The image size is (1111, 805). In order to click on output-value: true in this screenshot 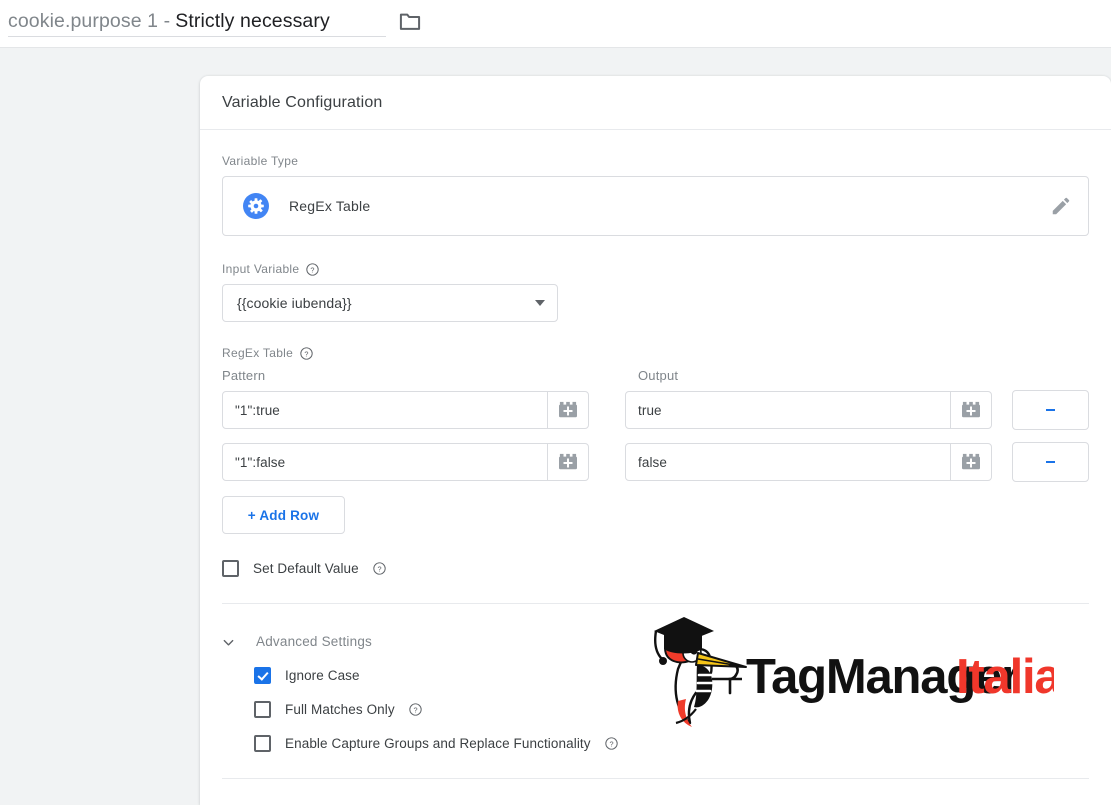, I will do `click(650, 410)`.